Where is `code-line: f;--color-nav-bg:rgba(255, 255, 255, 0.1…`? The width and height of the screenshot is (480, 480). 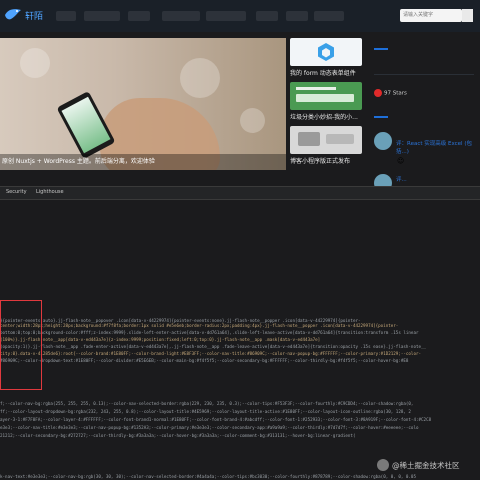
code-line: f;--color-nav-bg:rgba(255, 255, 255, 0.1… is located at coordinates (207, 403).